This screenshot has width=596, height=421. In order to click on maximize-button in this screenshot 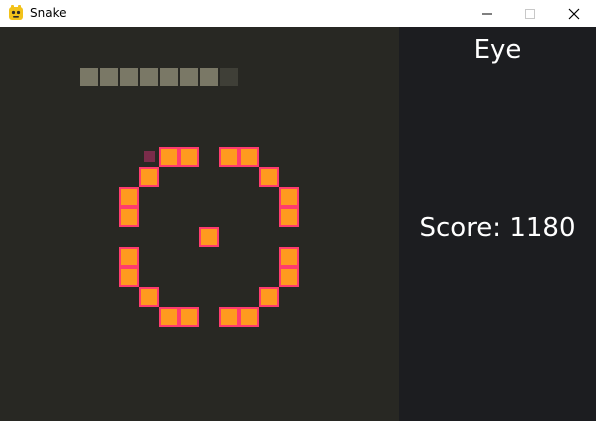, I will do `click(530, 13)`.